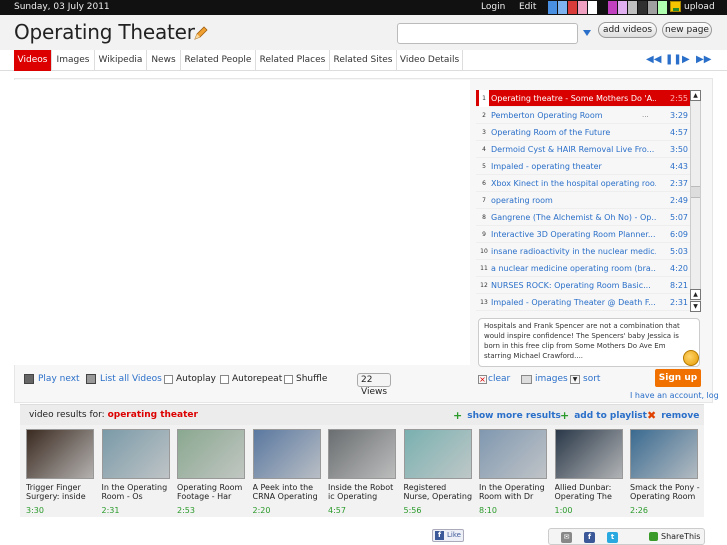 This screenshot has height=545, width=727. I want to click on shuffle-checkbox: Shuffle, so click(305, 379).